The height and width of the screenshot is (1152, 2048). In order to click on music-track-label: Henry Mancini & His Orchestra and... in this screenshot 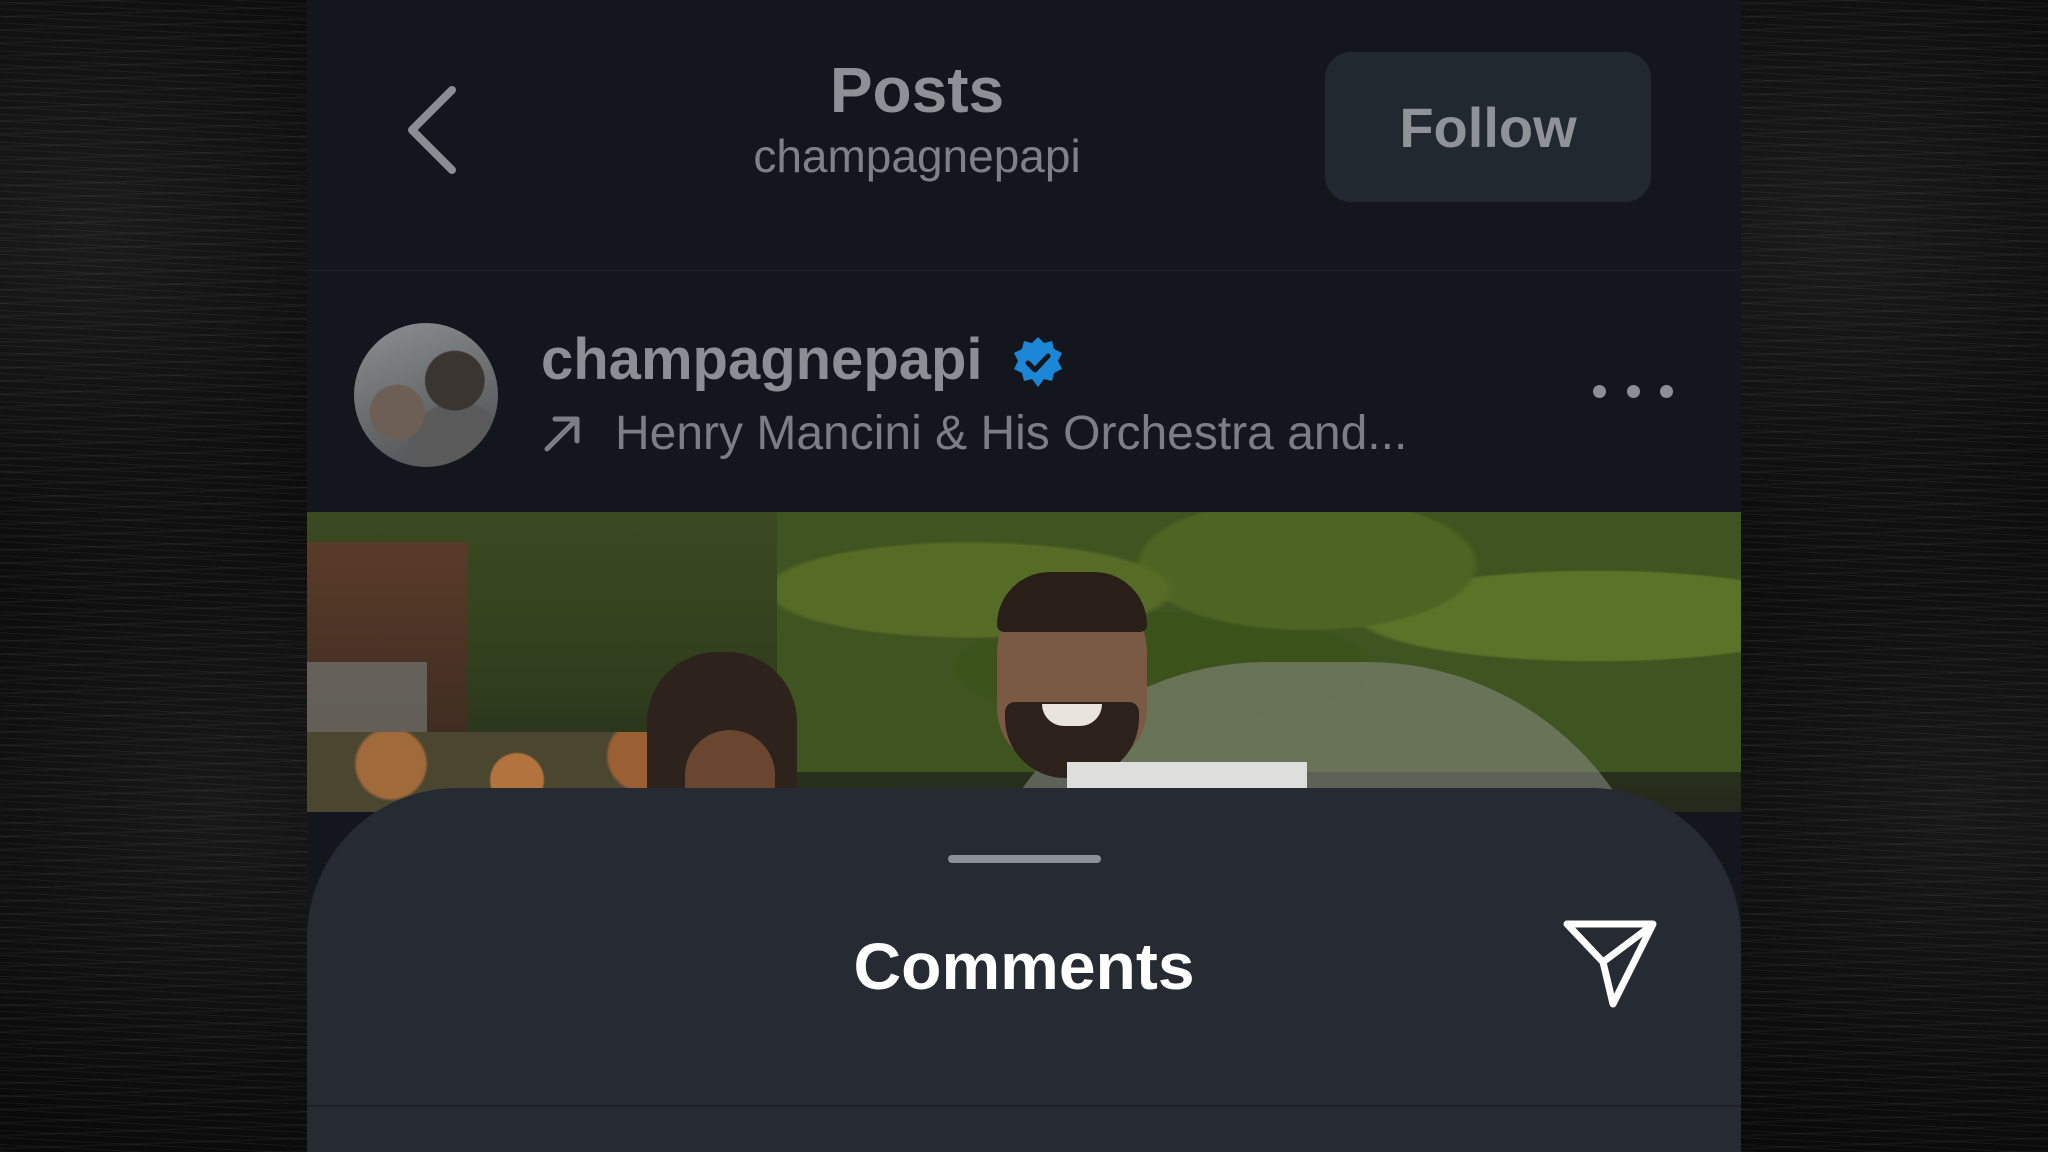, I will do `click(1011, 433)`.